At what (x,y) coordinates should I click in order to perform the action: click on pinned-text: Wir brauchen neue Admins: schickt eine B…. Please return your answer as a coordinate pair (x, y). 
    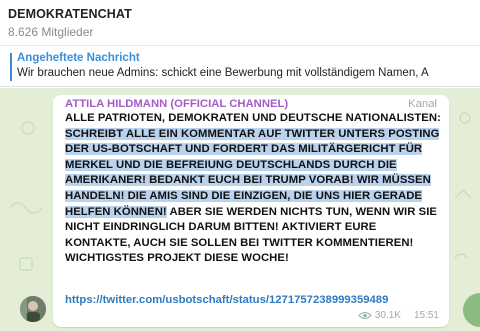
    Looking at the image, I should click on (223, 73).